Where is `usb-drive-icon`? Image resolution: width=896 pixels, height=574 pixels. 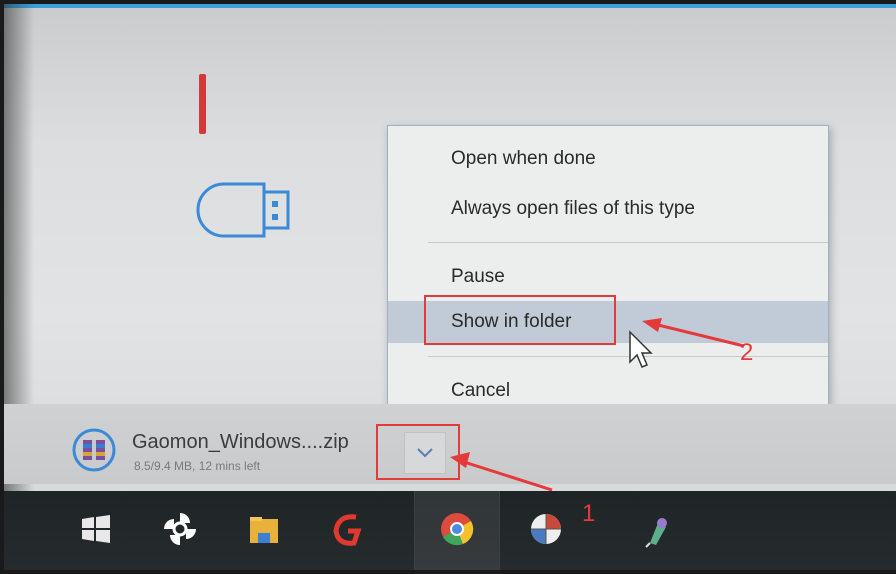 usb-drive-icon is located at coordinates (243, 210).